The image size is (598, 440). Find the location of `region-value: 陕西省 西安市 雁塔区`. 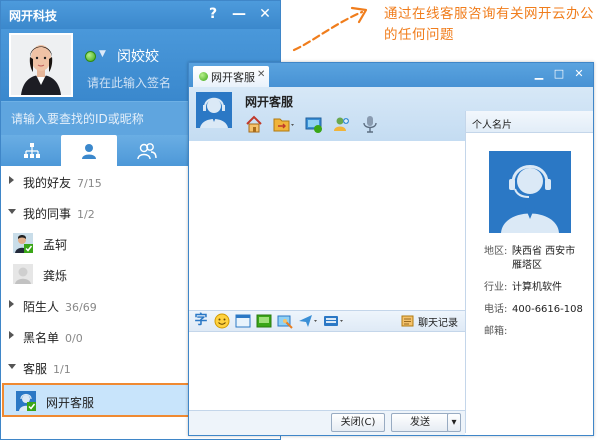

region-value: 陕西省 西安市 雁塔区 is located at coordinates (544, 258).